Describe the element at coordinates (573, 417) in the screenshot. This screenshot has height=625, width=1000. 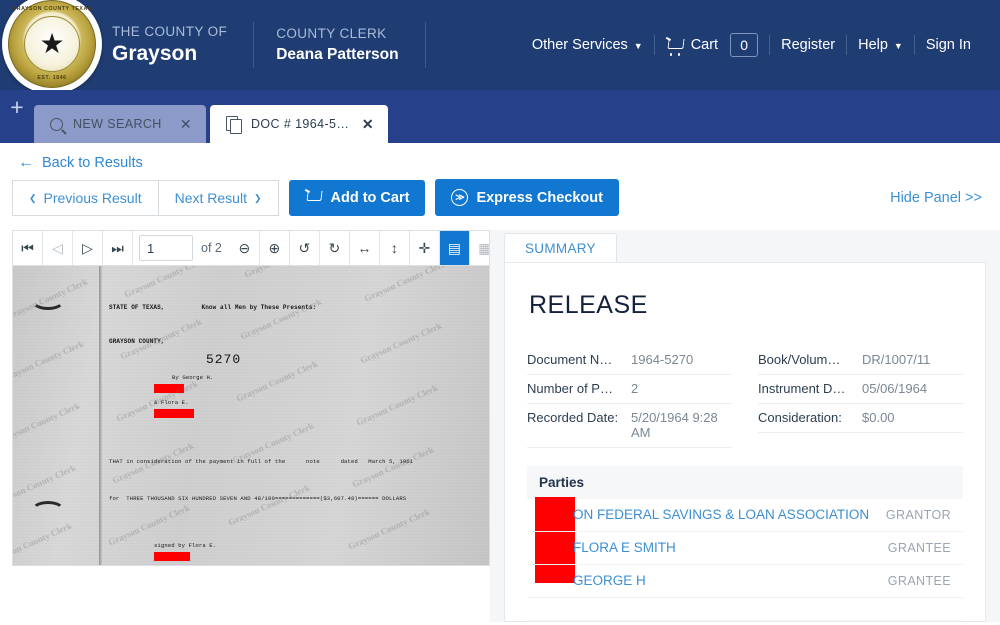
I see `field-label: Recorded Date:` at that location.